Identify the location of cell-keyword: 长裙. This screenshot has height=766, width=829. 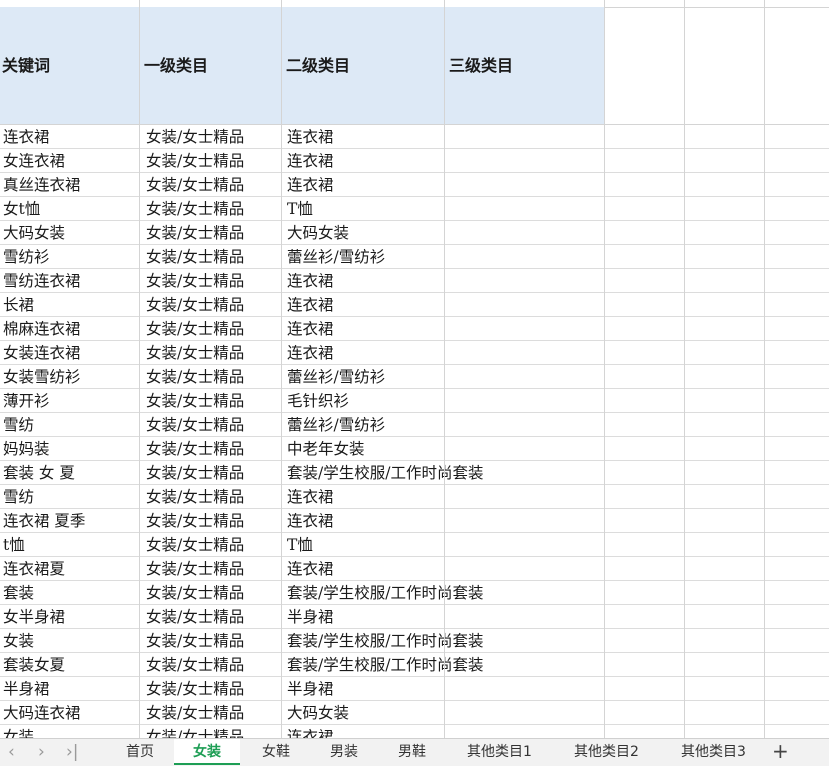
(18, 304).